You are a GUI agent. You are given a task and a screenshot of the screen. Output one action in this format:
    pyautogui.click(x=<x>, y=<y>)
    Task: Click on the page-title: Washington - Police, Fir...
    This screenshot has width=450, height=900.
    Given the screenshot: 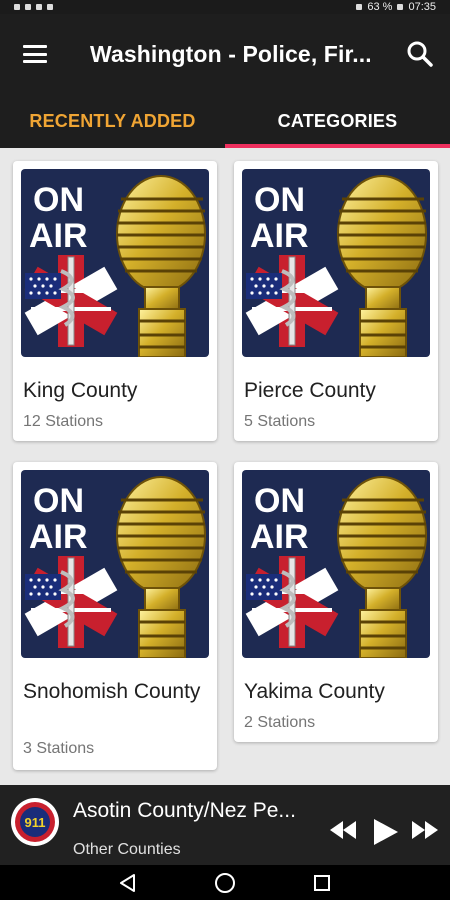 What is the action you would take?
    pyautogui.click(x=230, y=53)
    